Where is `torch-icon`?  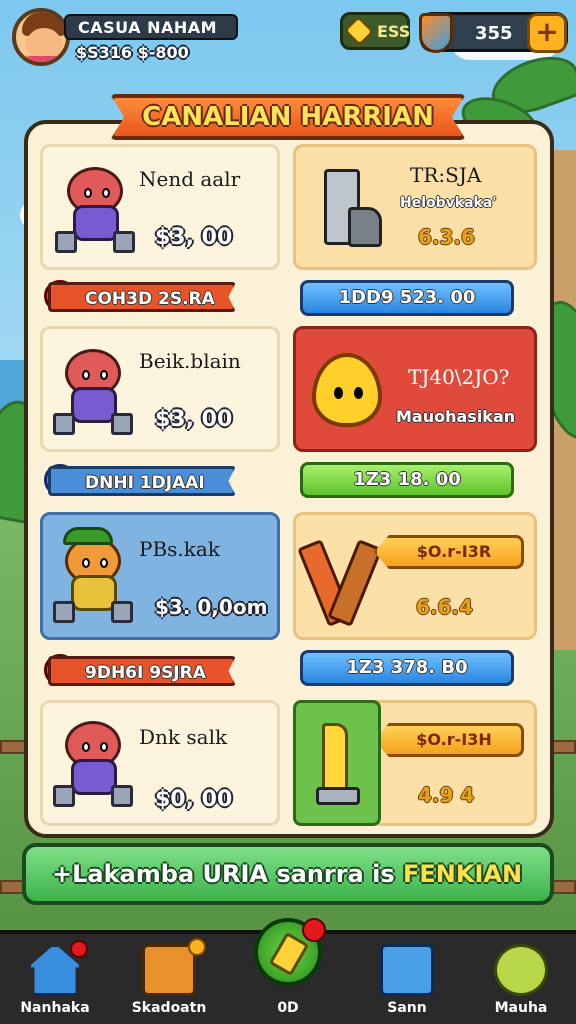
torch-icon is located at coordinates (341, 577).